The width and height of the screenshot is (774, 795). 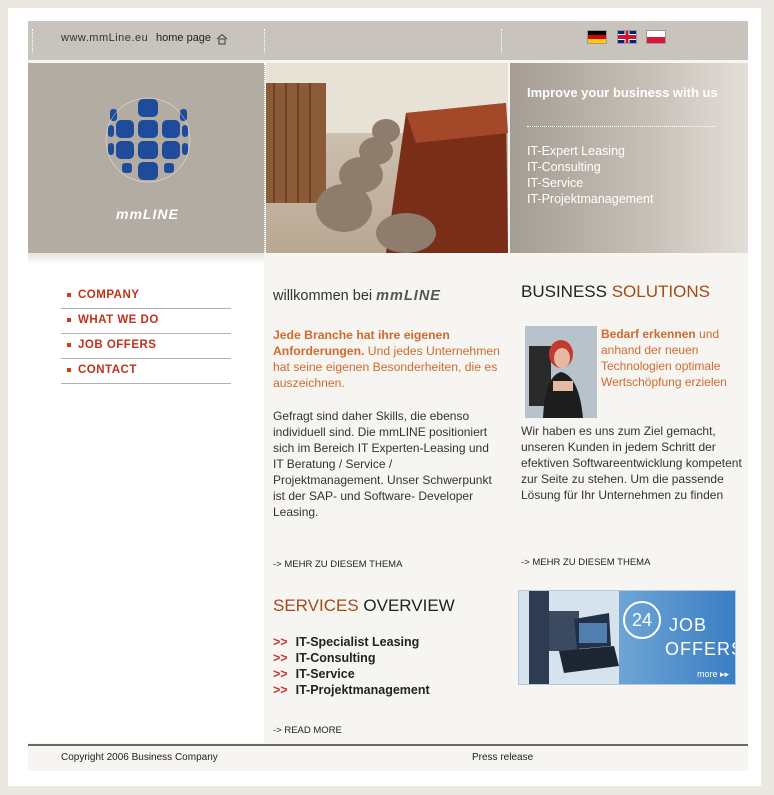 I want to click on welcome-prefix: willkommen bei, so click(x=323, y=296).